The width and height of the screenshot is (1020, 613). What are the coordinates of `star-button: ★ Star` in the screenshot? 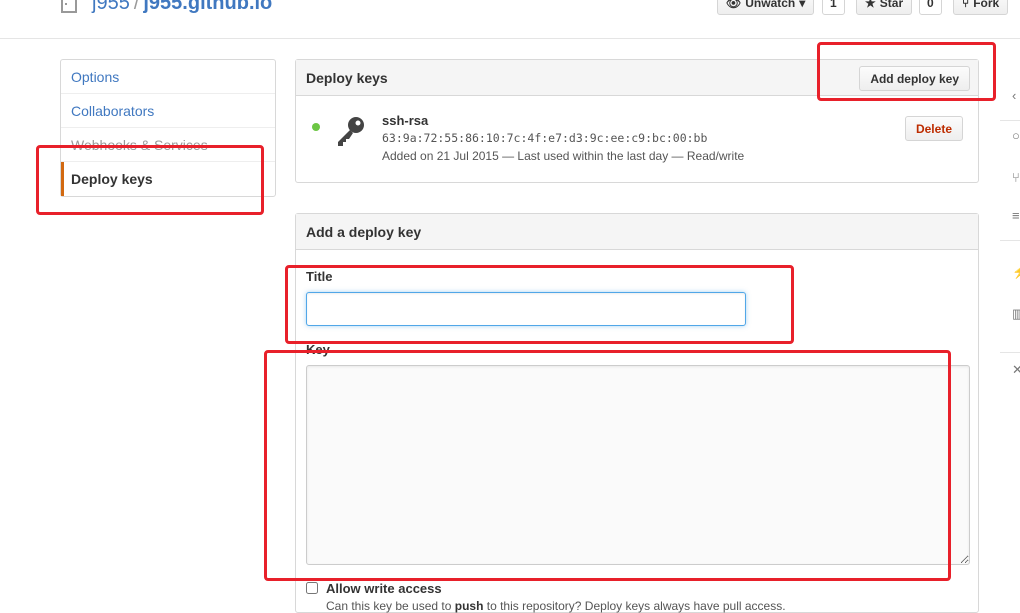 It's located at (884, 7).